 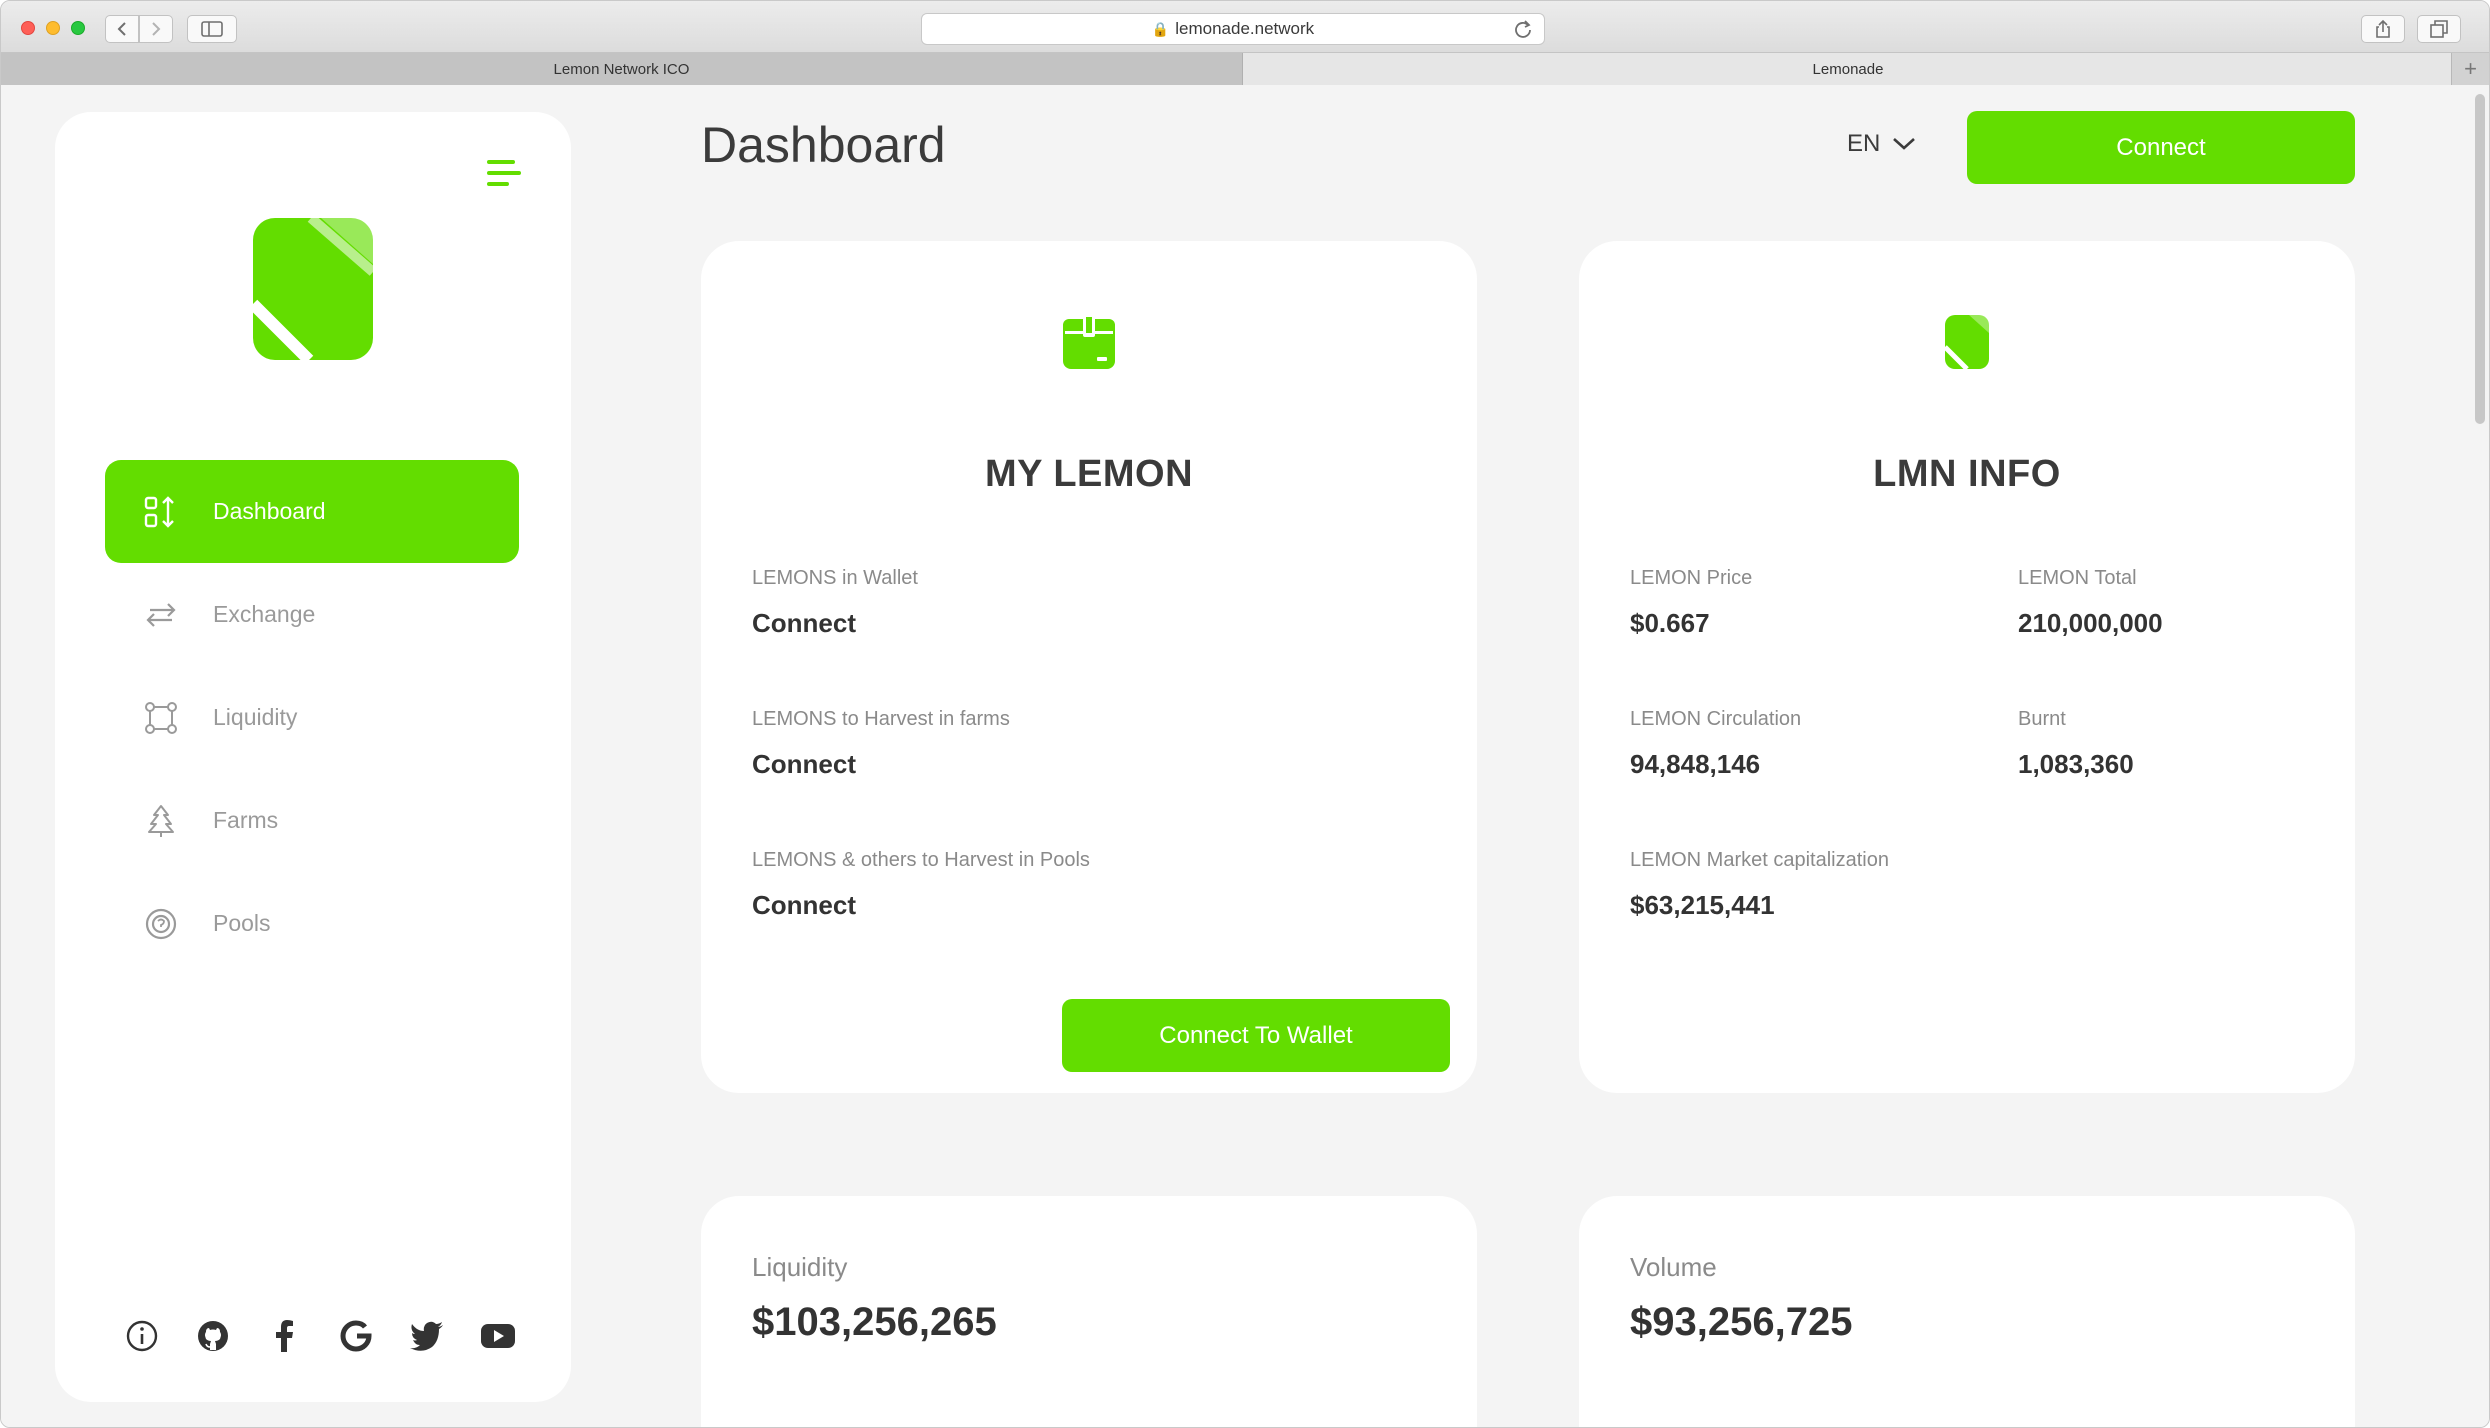 I want to click on lock-icon: 🔒, so click(x=1160, y=28).